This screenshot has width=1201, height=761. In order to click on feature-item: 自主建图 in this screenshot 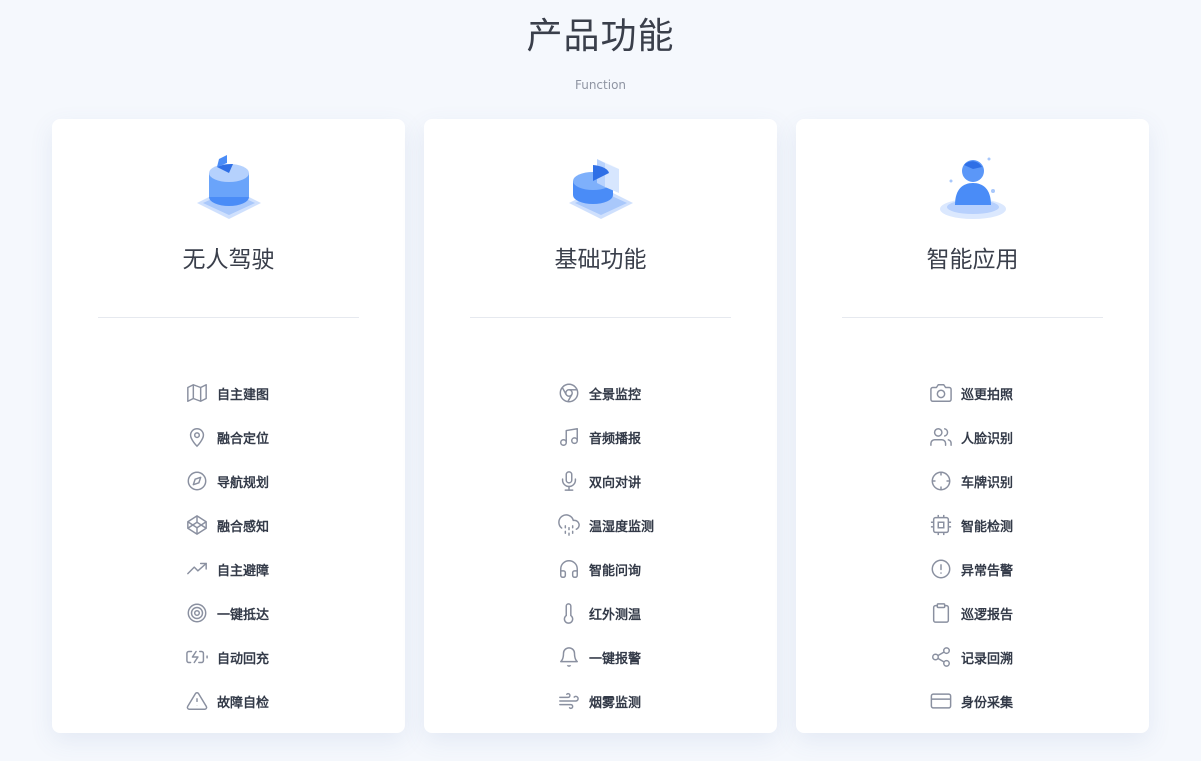, I will do `click(228, 393)`.